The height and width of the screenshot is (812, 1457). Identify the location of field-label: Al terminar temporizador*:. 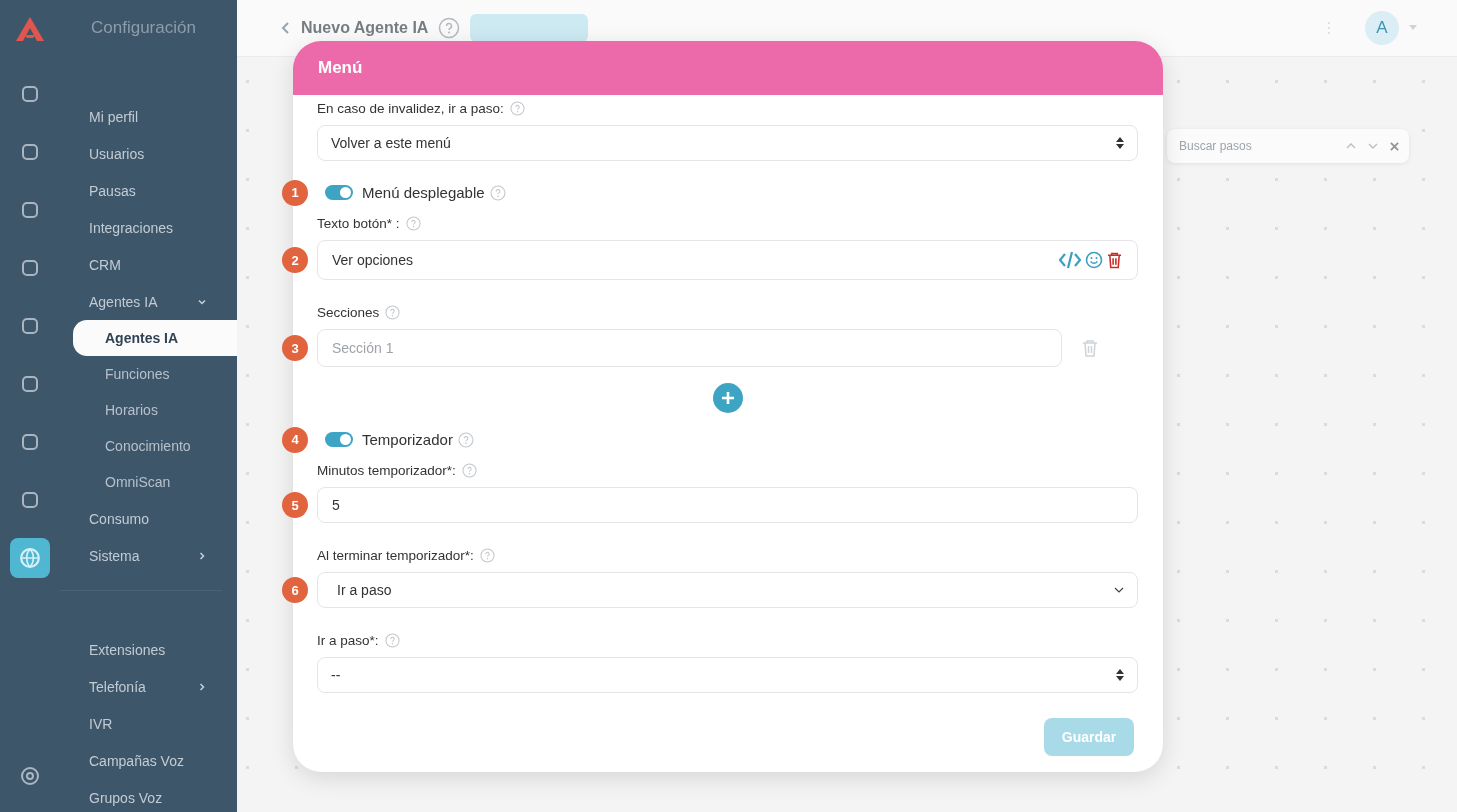
(395, 555).